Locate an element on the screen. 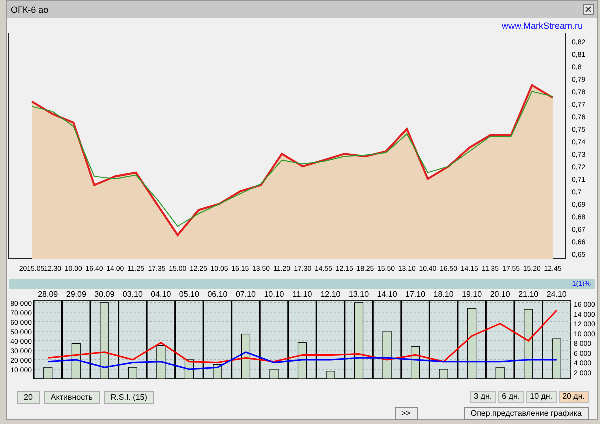  period-tab: 3 дн. is located at coordinates (483, 397).